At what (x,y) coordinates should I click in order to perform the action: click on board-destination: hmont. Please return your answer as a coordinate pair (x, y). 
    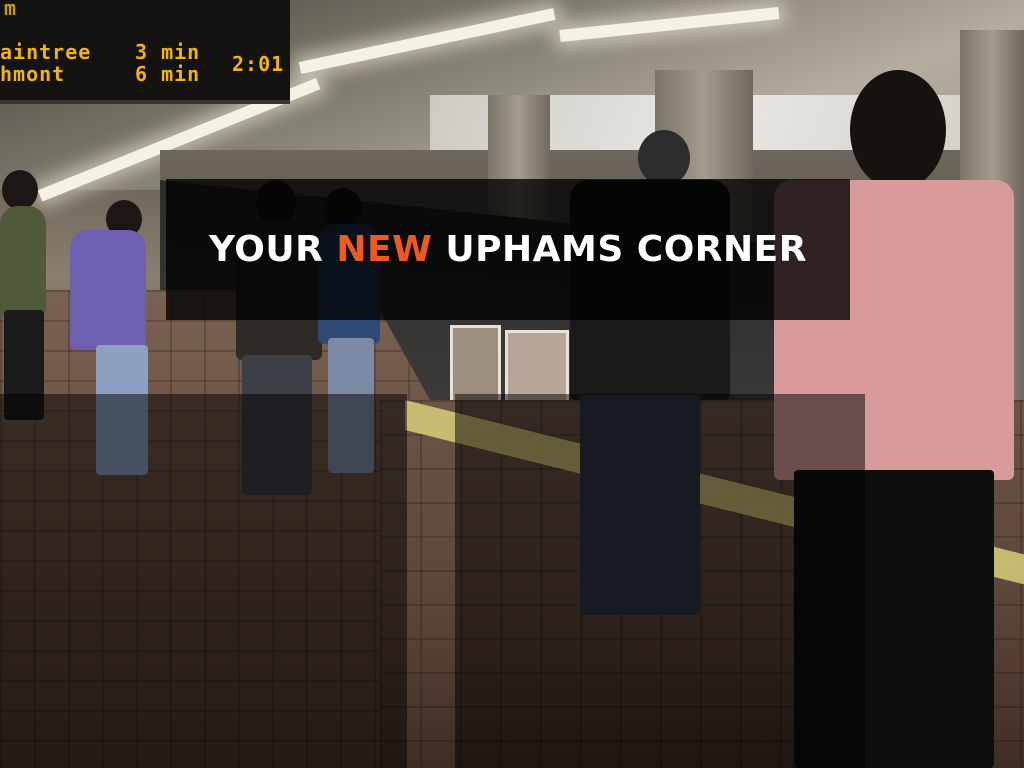
    Looking at the image, I should click on (33, 74).